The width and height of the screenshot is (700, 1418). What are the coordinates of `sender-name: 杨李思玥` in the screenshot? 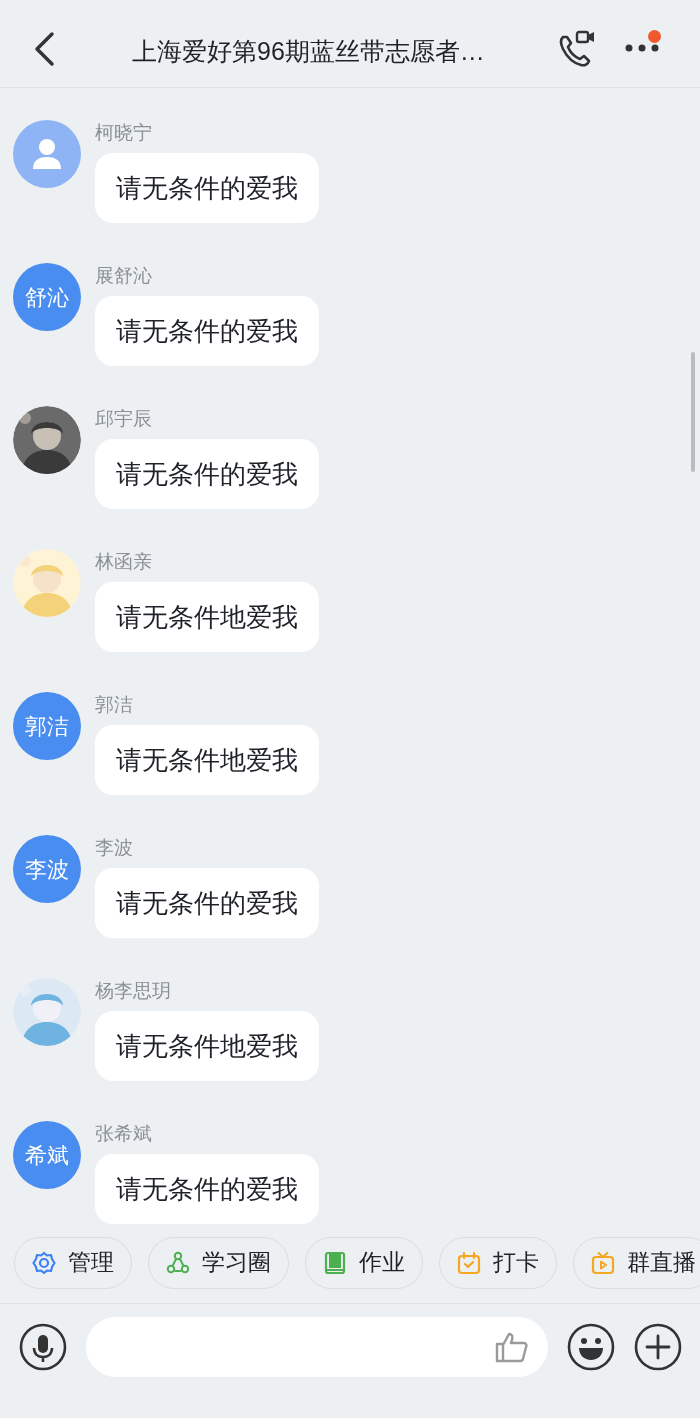 It's located at (133, 991).